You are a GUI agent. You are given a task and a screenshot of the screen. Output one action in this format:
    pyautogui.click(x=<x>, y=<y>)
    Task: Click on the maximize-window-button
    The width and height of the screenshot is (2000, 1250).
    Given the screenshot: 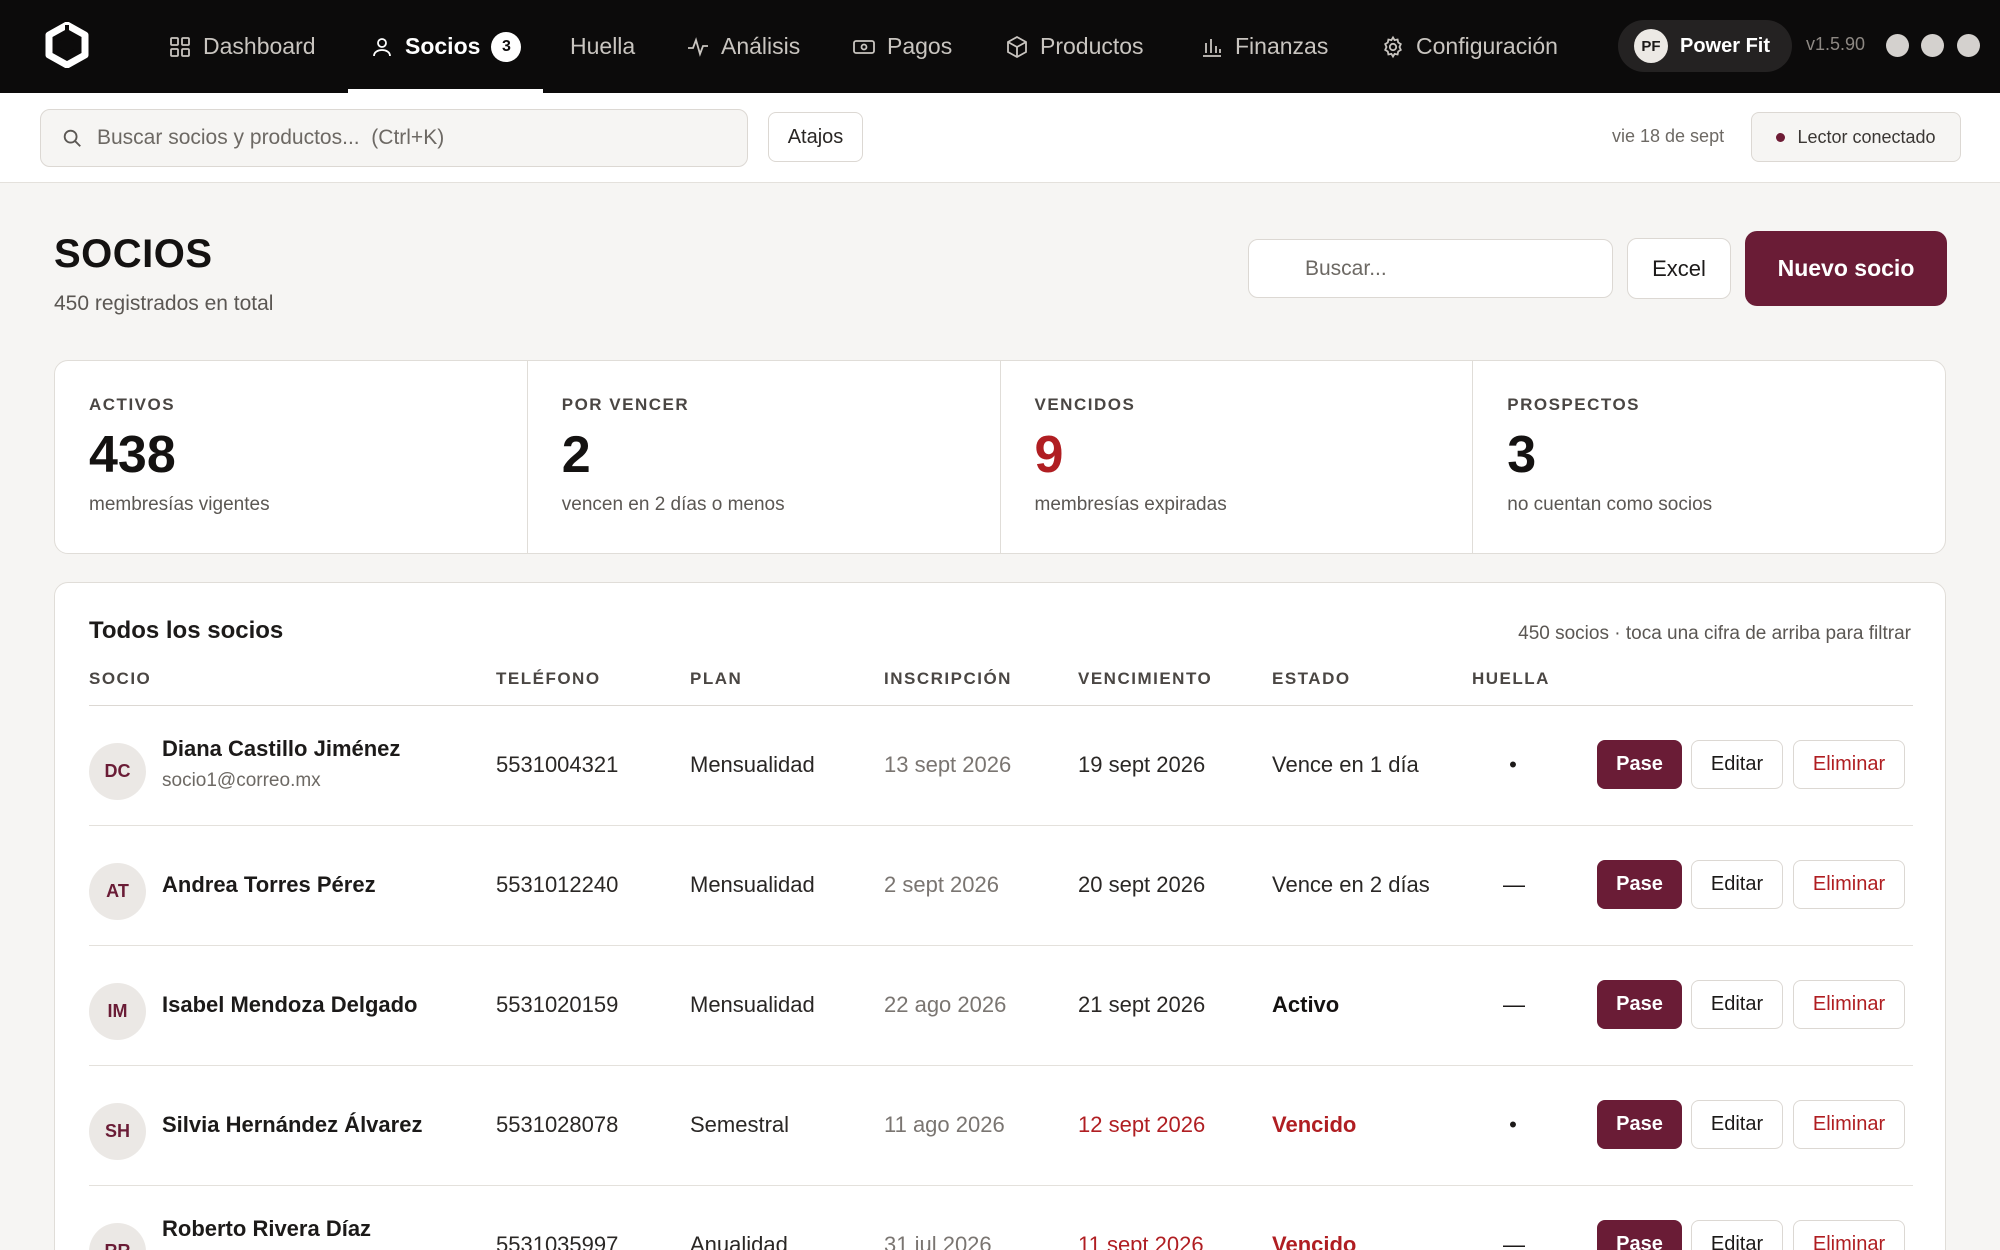 What is the action you would take?
    pyautogui.click(x=1932, y=45)
    